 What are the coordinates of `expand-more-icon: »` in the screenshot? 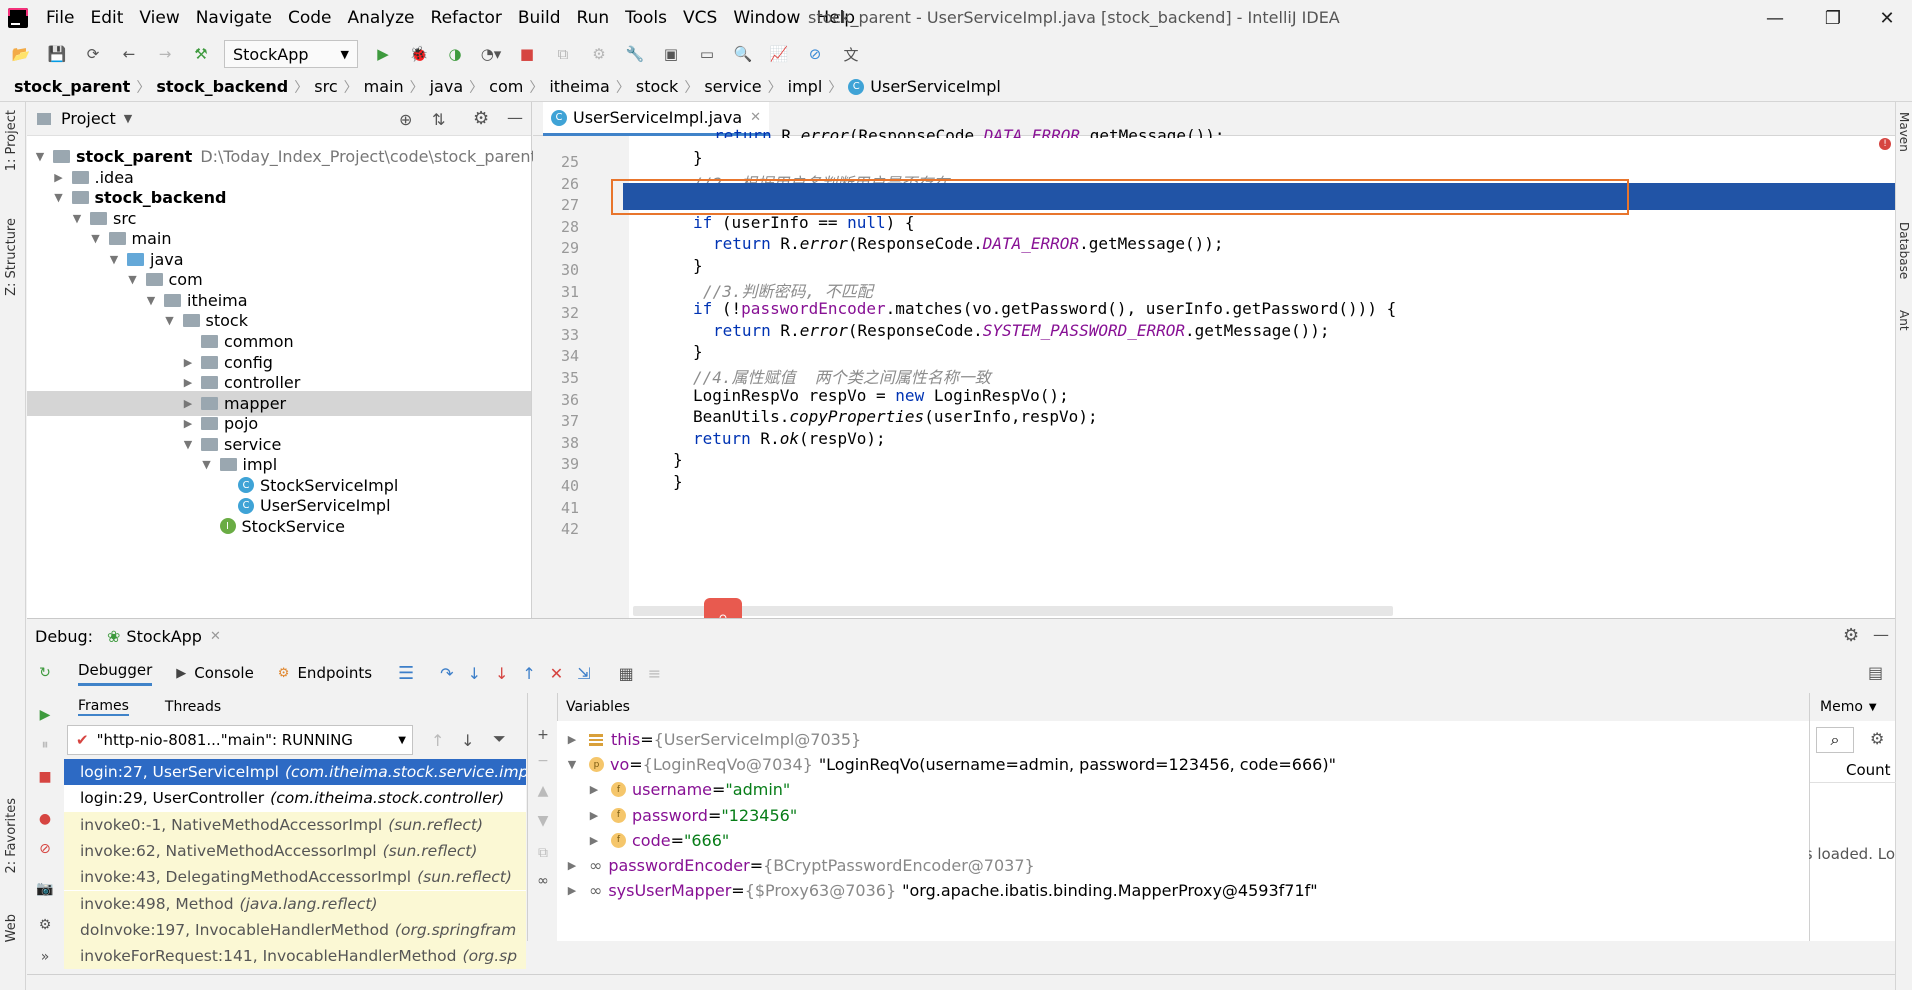 It's located at (45, 957).